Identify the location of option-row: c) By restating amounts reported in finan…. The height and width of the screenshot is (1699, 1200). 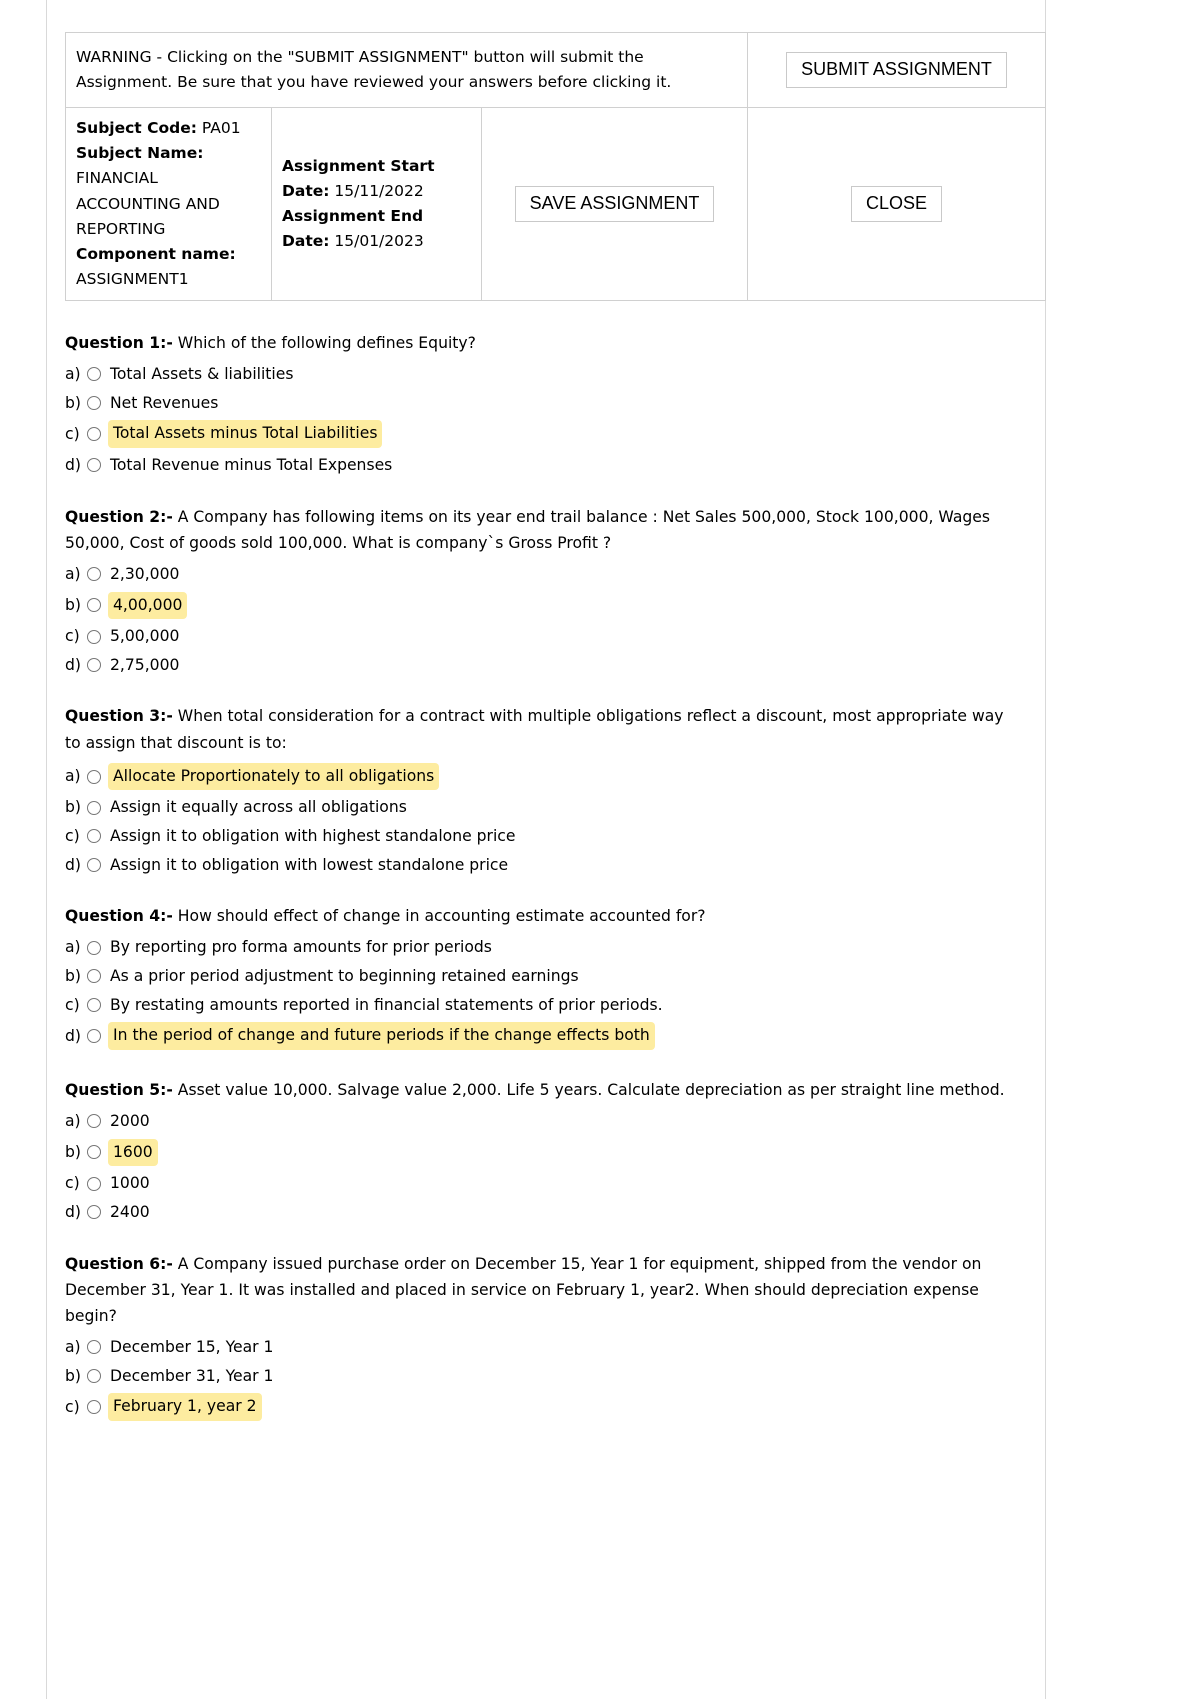
(542, 1005).